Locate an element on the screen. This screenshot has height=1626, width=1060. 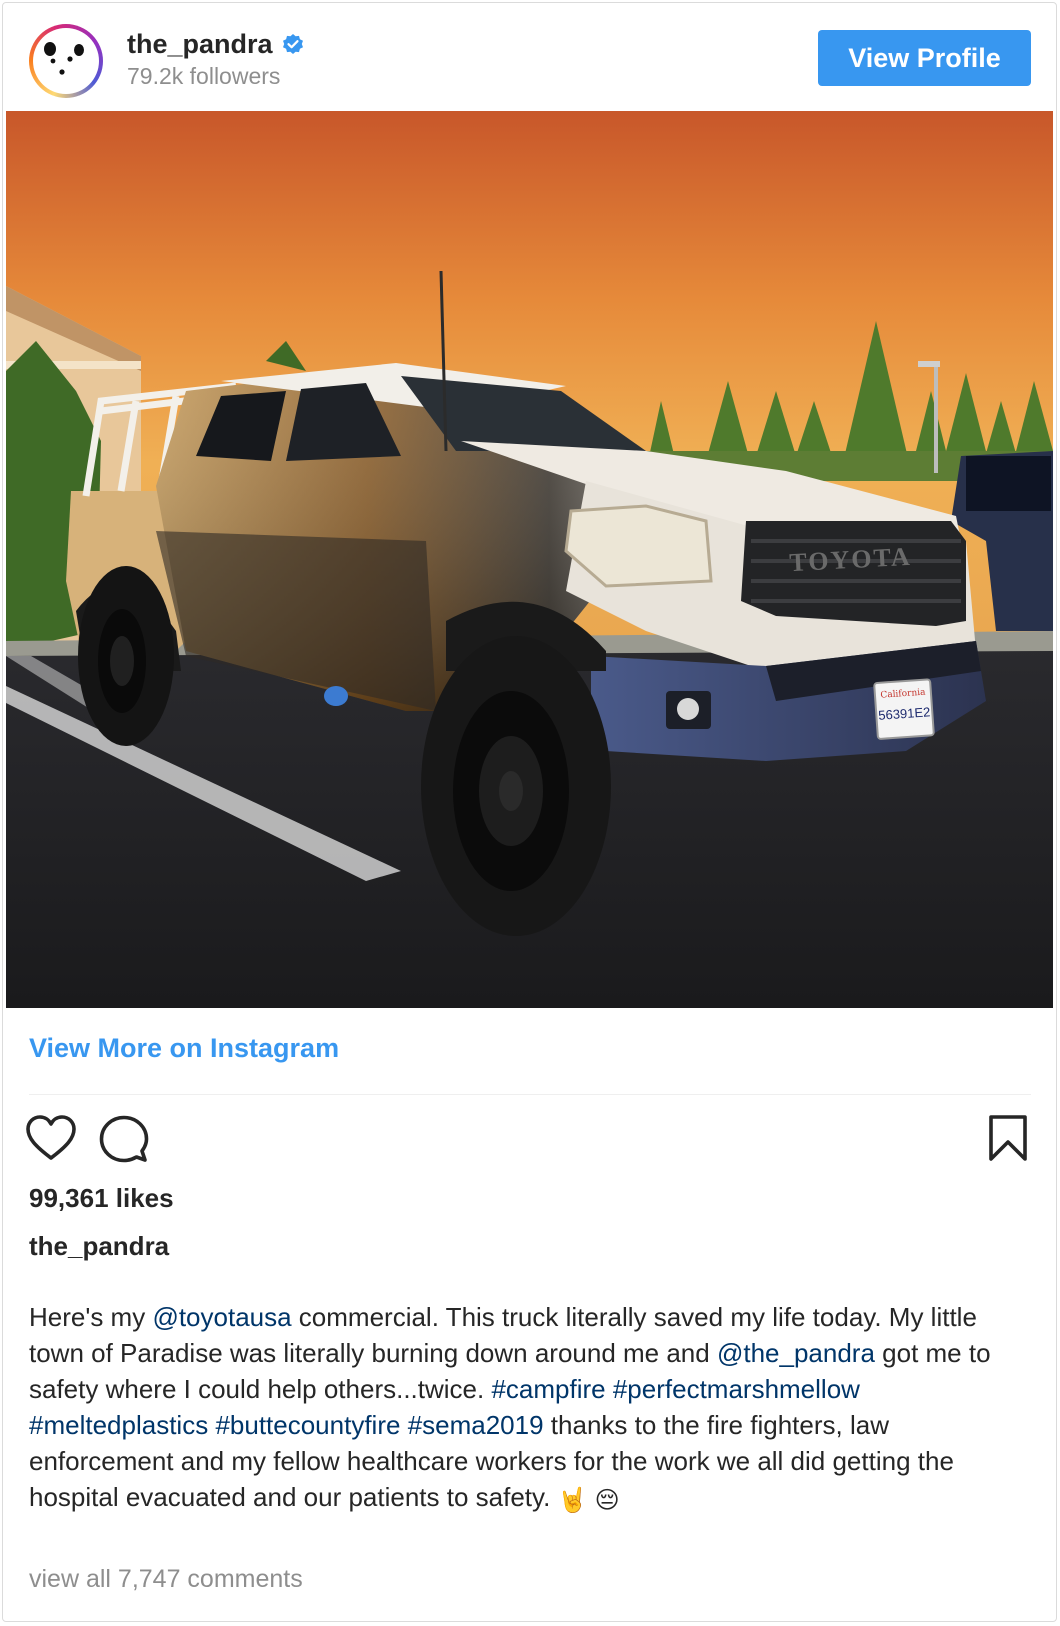
heart-icon is located at coordinates (51, 1138).